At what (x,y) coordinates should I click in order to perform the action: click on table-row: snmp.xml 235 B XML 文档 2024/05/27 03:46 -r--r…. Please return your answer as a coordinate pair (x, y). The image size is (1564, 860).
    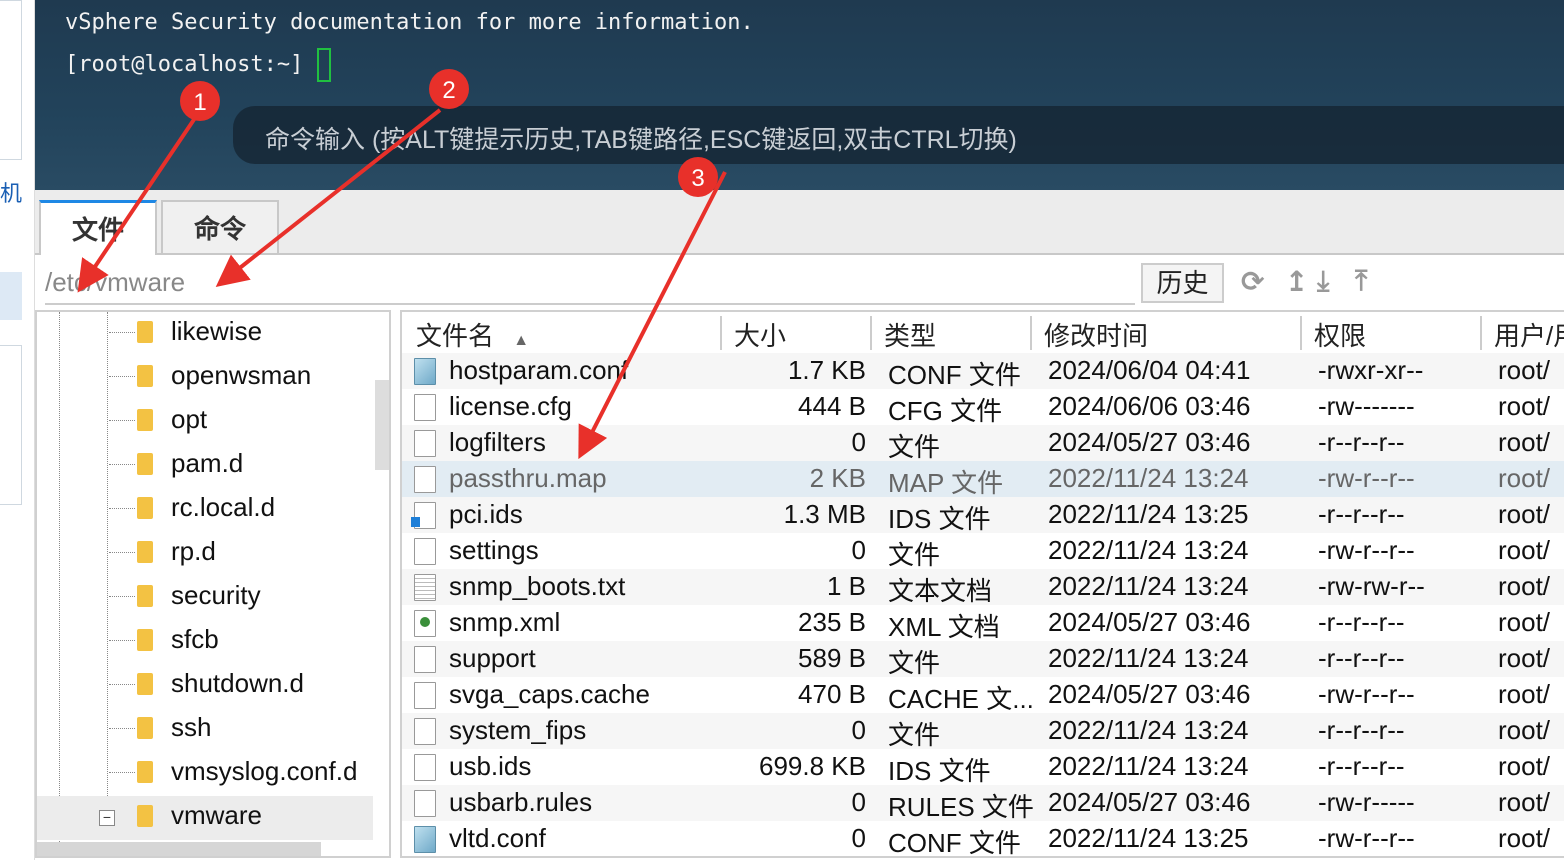
    Looking at the image, I should click on (983, 623).